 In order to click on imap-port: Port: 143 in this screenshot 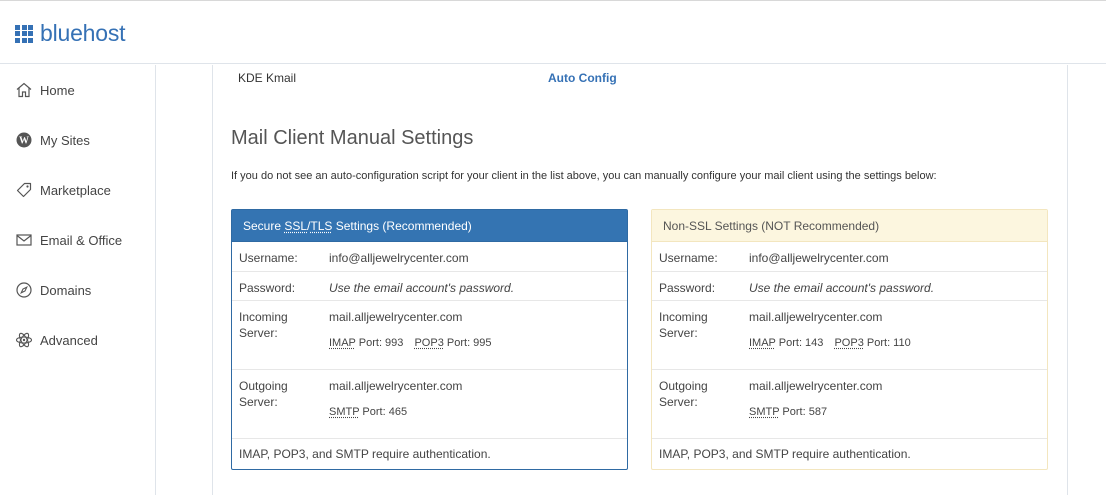, I will do `click(801, 343)`.